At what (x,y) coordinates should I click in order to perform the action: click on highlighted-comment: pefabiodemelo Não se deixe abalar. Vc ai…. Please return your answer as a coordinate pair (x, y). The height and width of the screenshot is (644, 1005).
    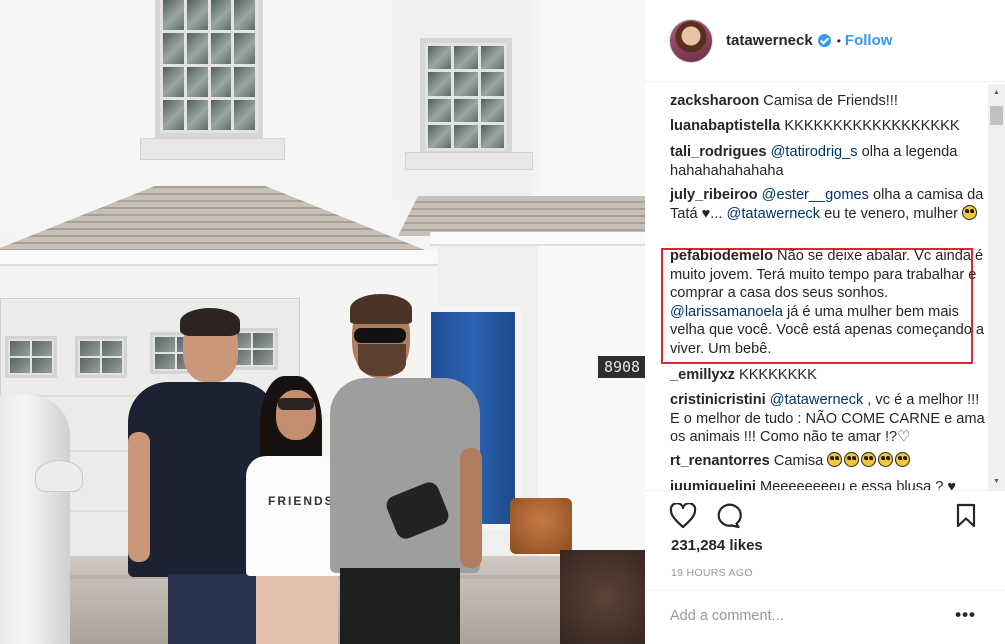
    Looking at the image, I should click on (828, 302).